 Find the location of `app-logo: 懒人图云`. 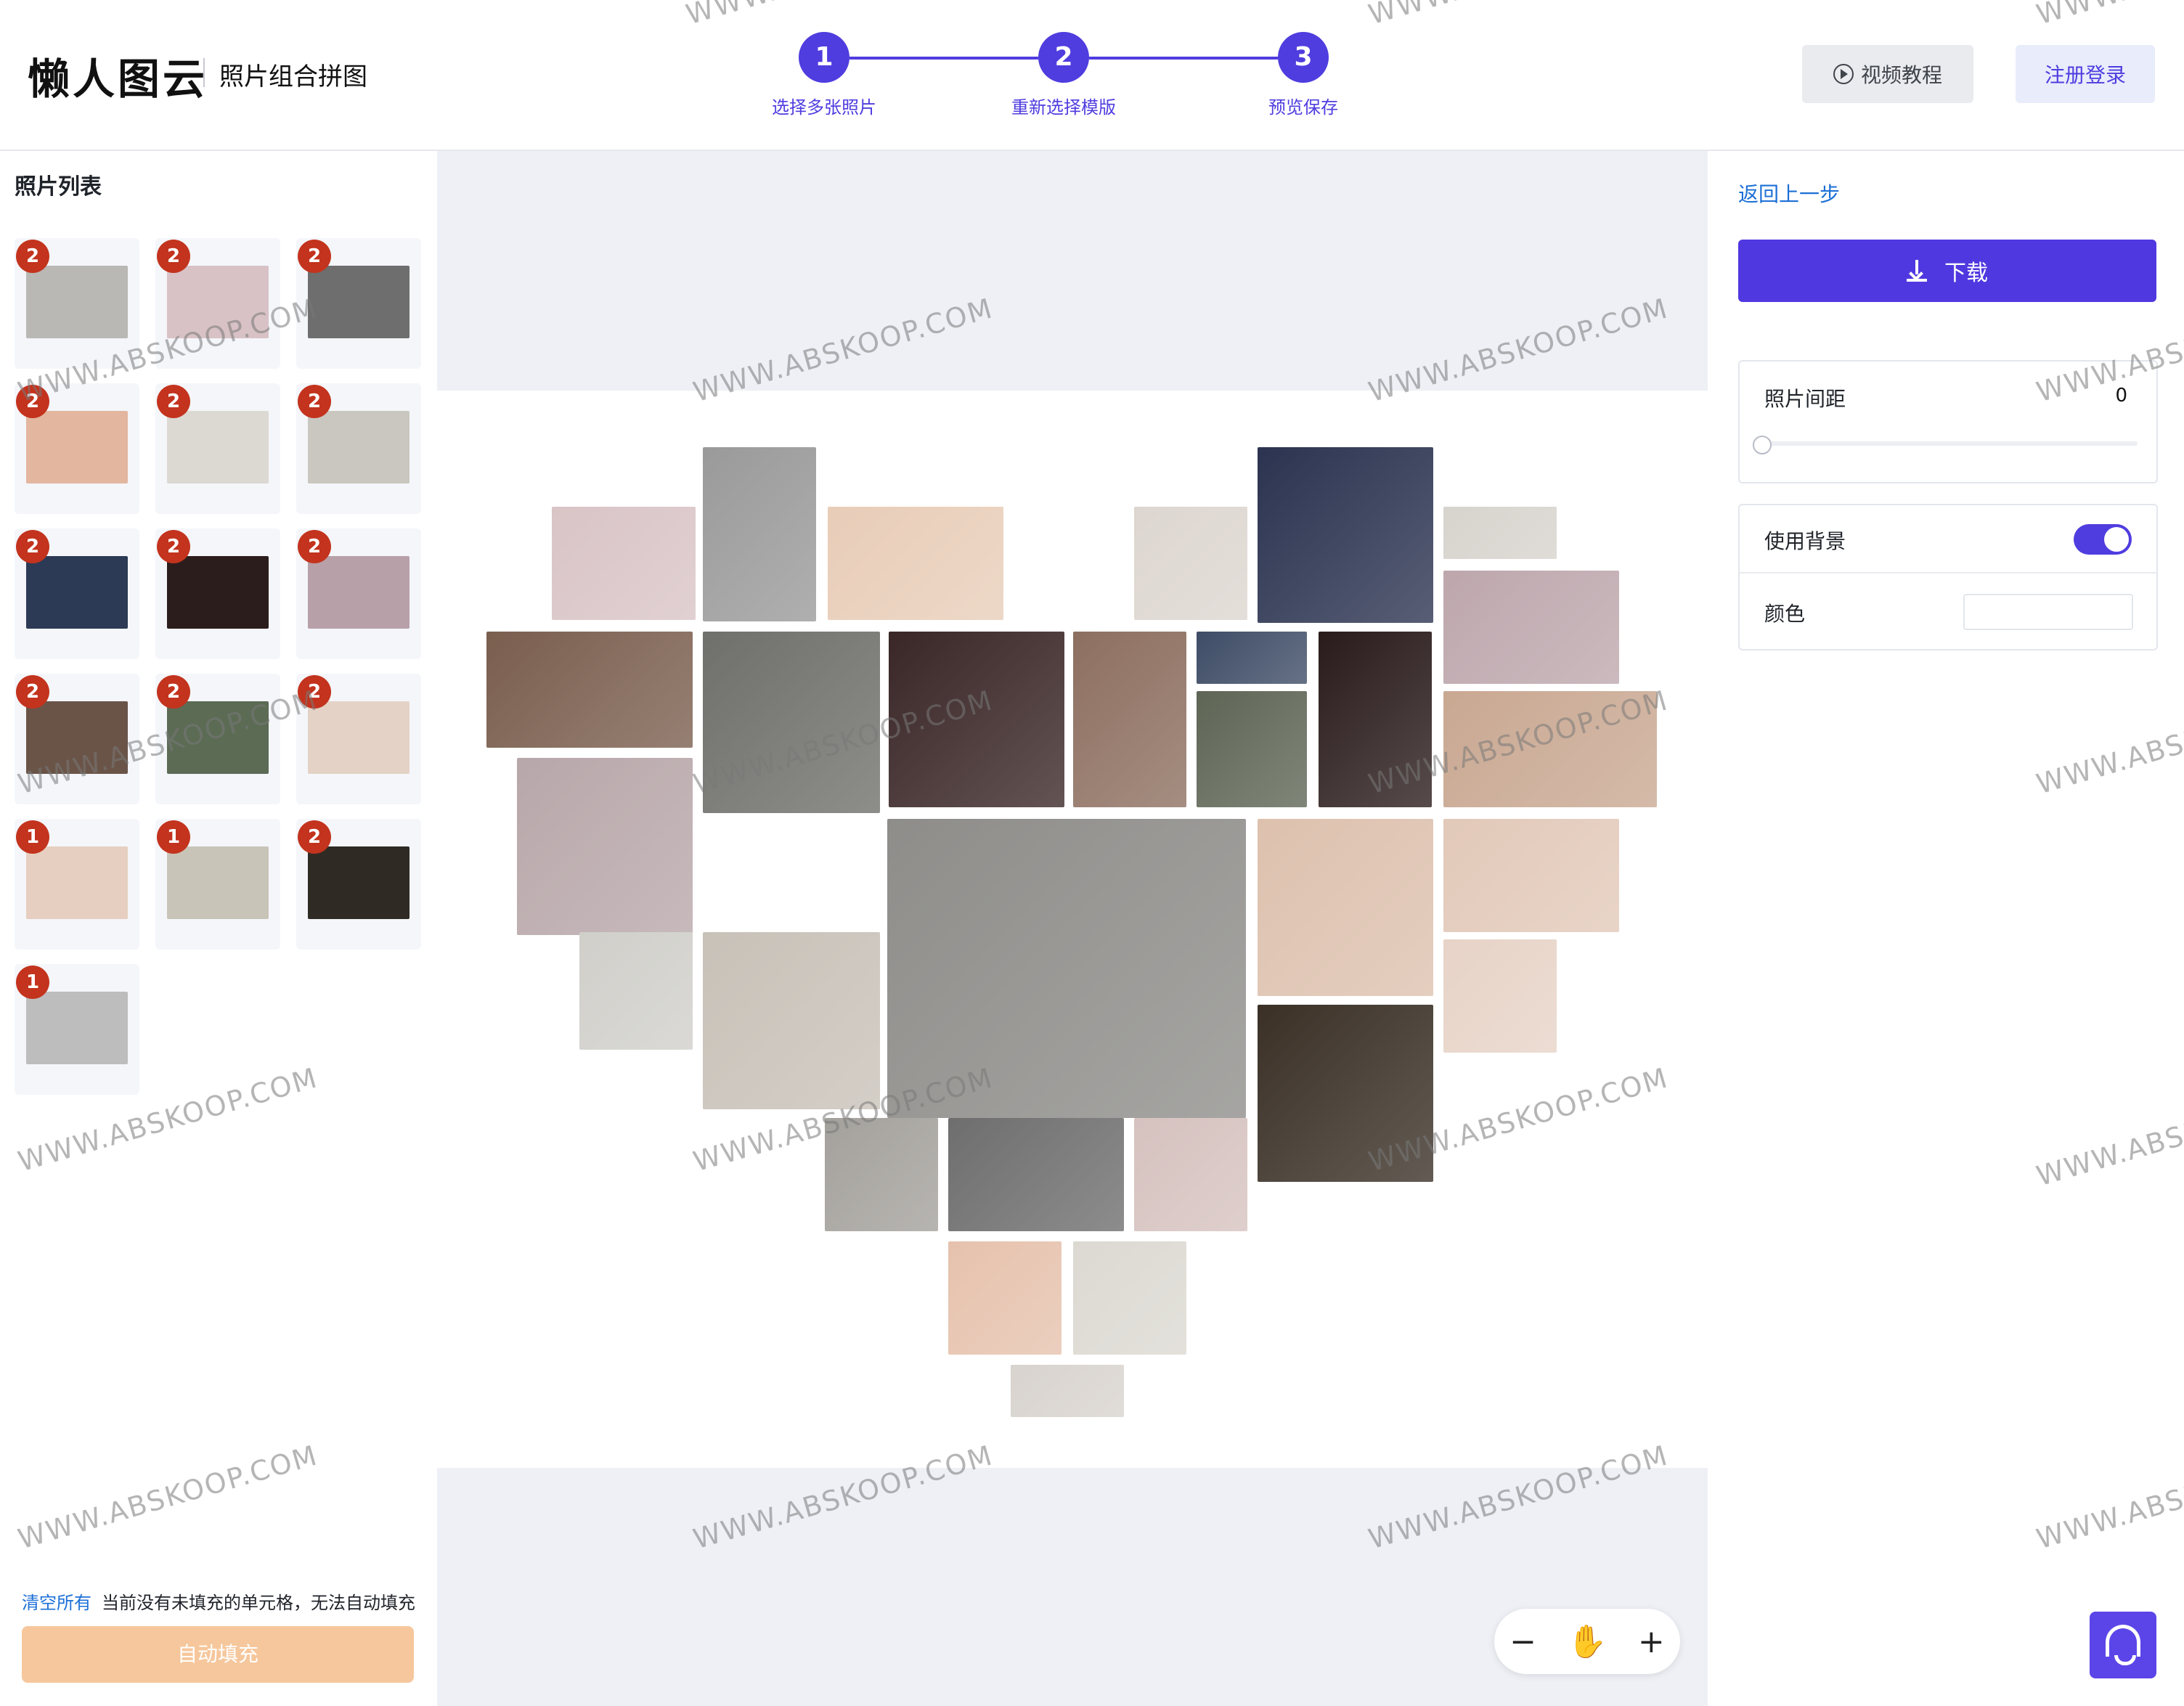

app-logo: 懒人图云 is located at coordinates (118, 75).